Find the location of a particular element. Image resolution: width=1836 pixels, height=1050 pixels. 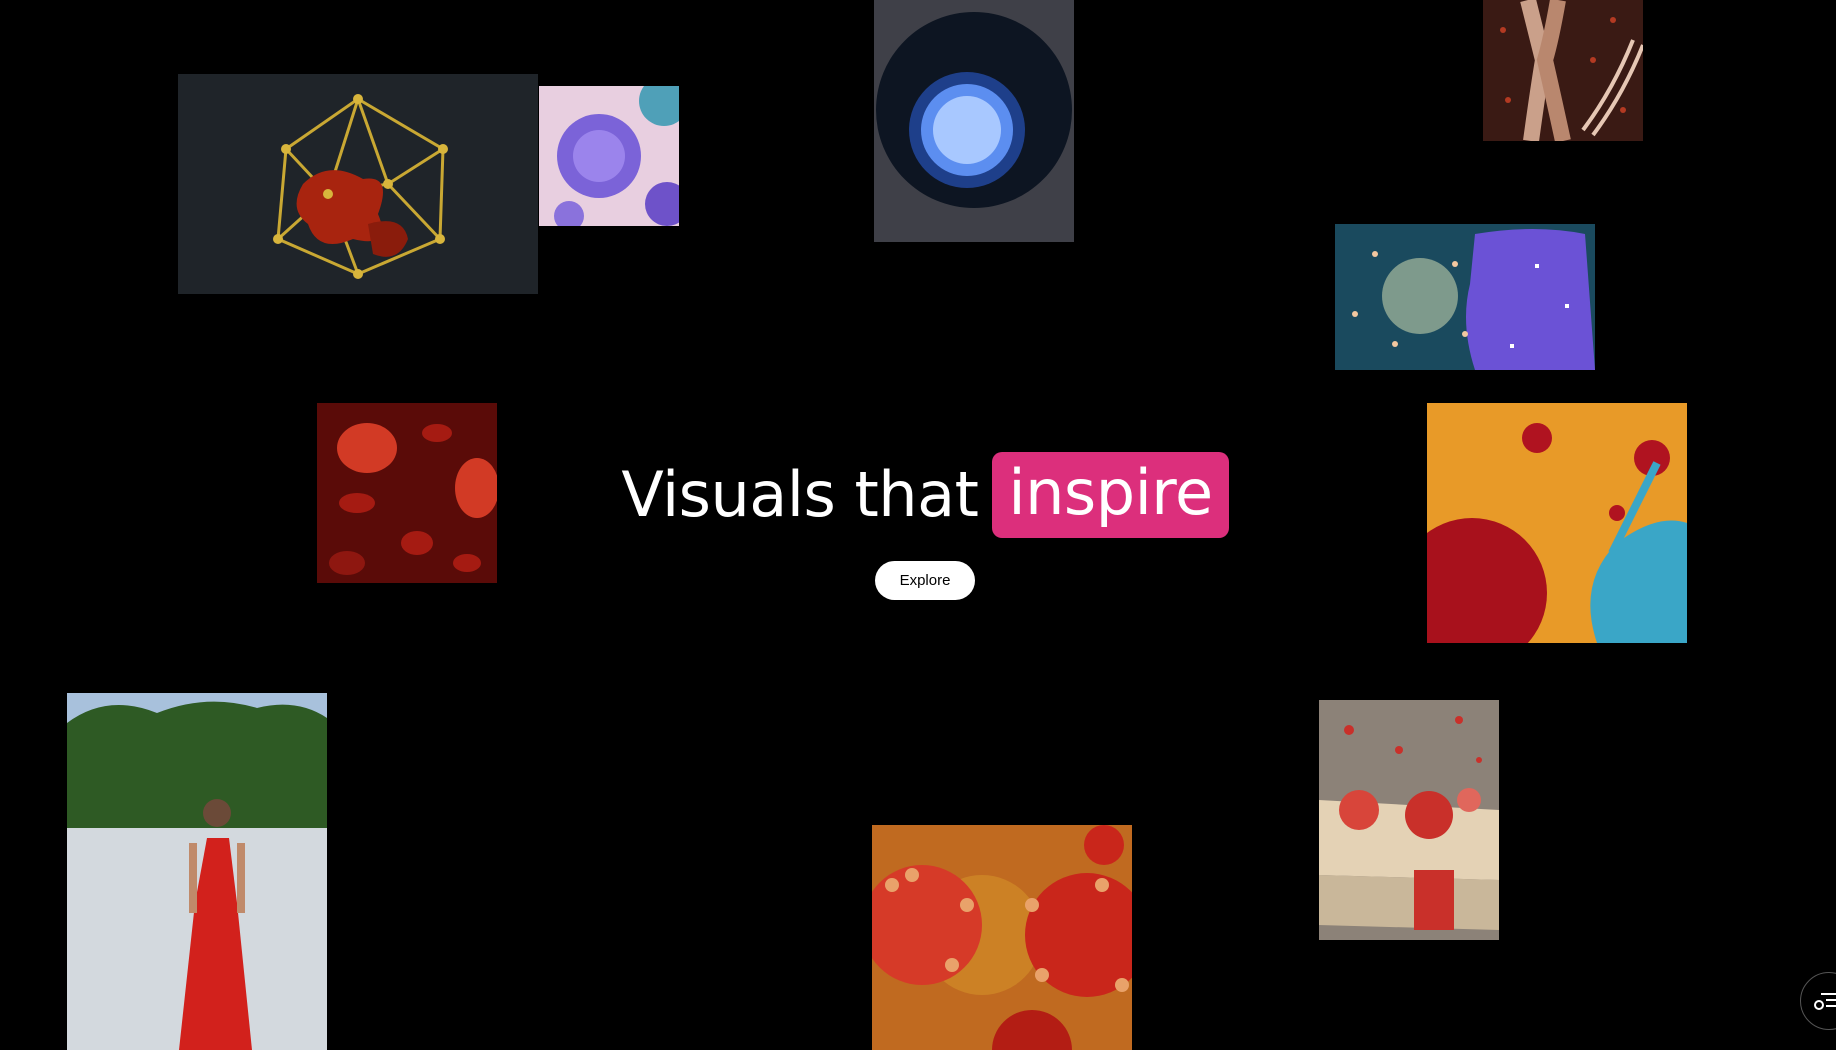

cell-membrane-proteins-image is located at coordinates (1409, 820).